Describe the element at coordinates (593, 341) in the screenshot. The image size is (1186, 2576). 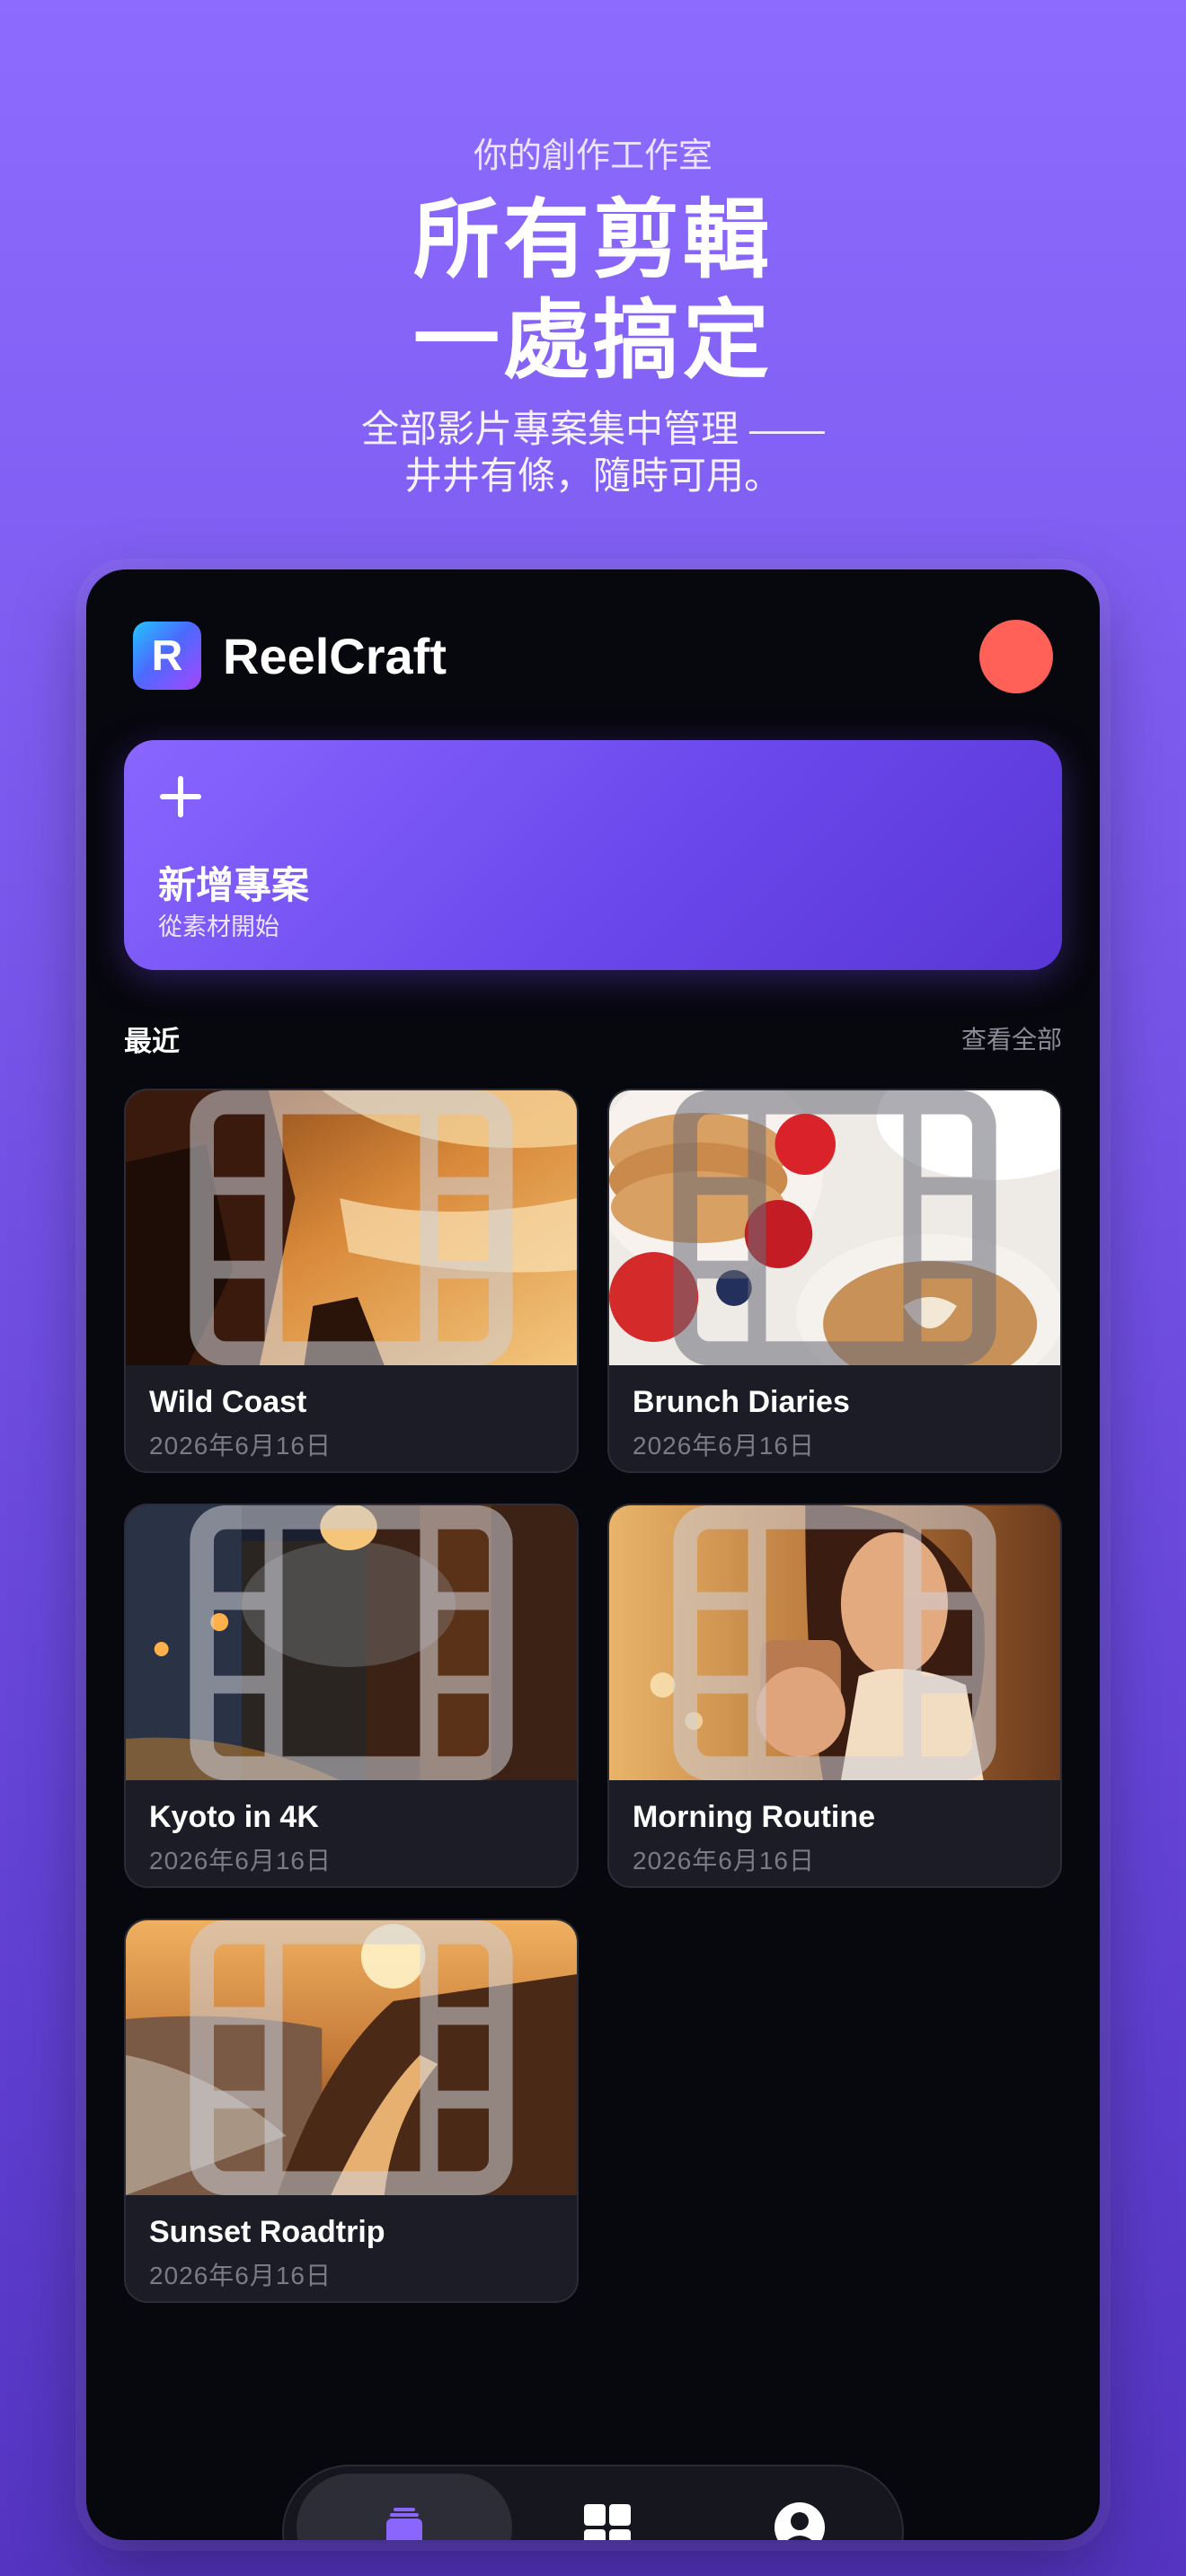
I see `hero-headline-line2: 一處搞定` at that location.